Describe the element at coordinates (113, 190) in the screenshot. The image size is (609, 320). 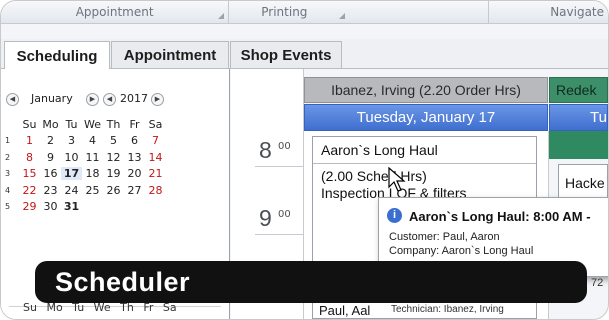
I see `calendar-day: 26` at that location.